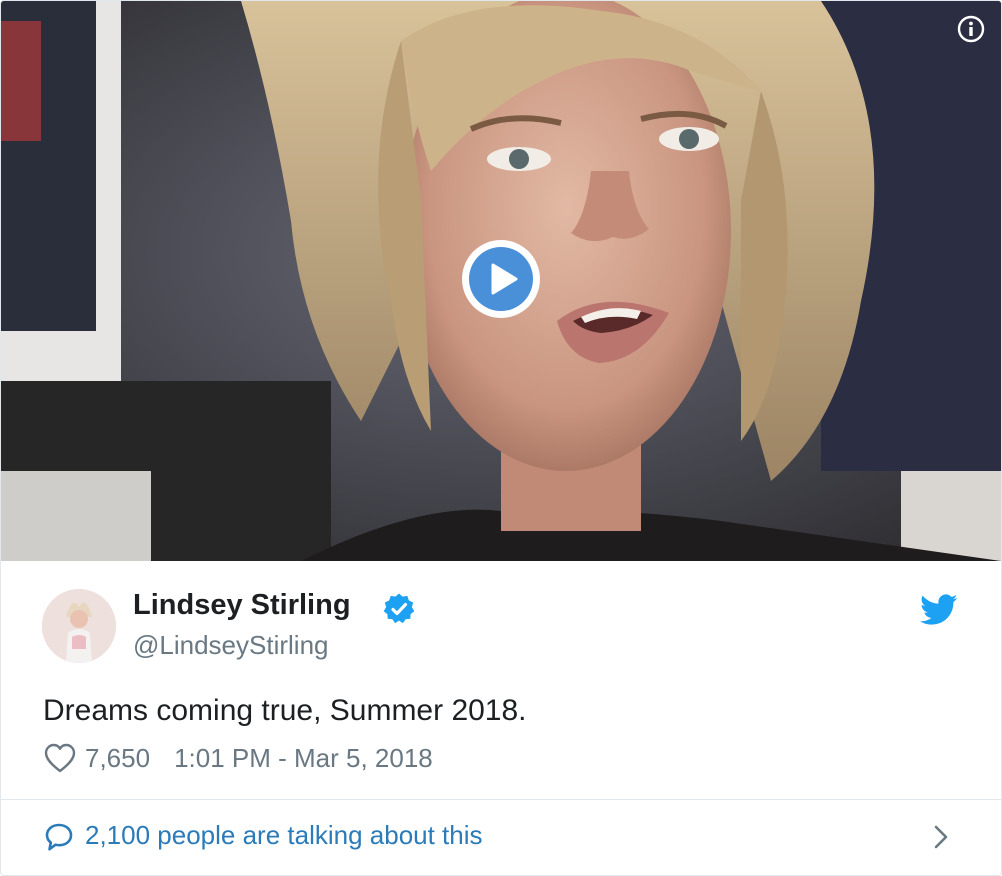 The image size is (1002, 876). What do you see at coordinates (117, 758) in the screenshot?
I see `like-count: 7,650` at bounding box center [117, 758].